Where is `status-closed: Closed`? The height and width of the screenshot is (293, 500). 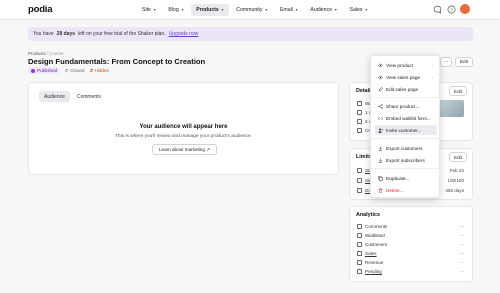 status-closed: Closed is located at coordinates (77, 70).